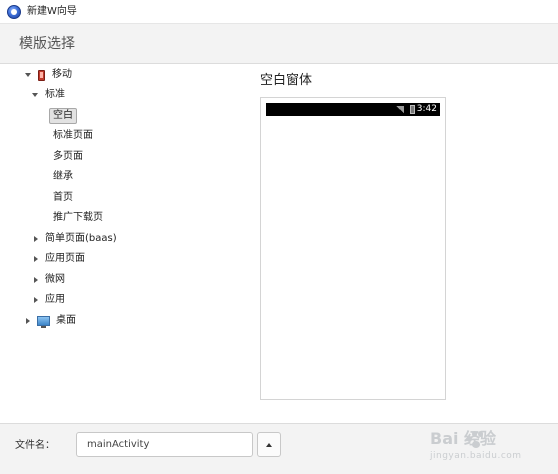 The width and height of the screenshot is (558, 474). What do you see at coordinates (55, 299) in the screenshot?
I see `tree-node-label: 应用` at bounding box center [55, 299].